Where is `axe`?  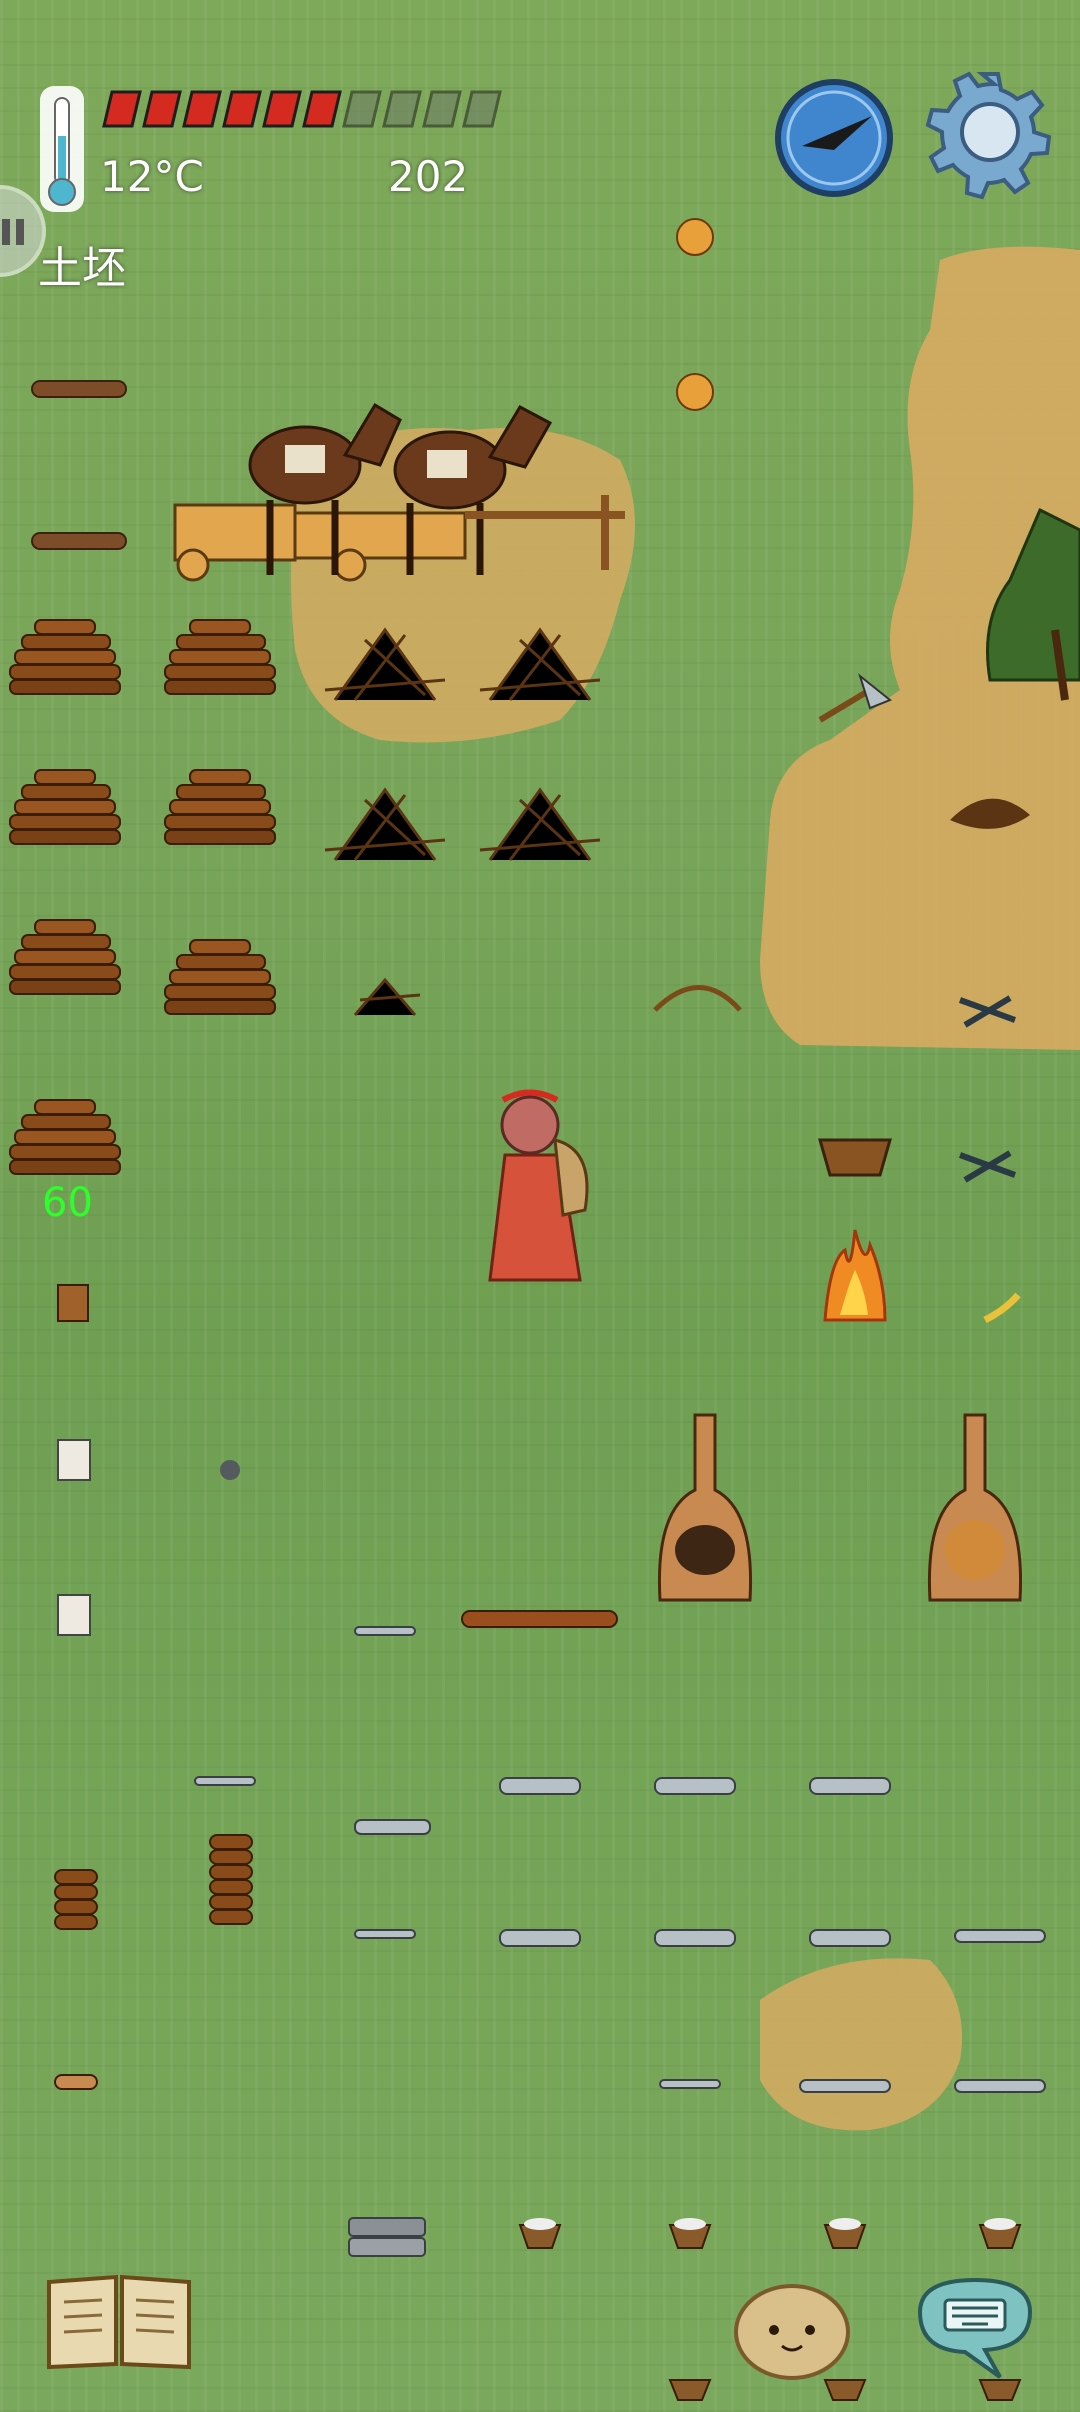
axe is located at coordinates (845, 705).